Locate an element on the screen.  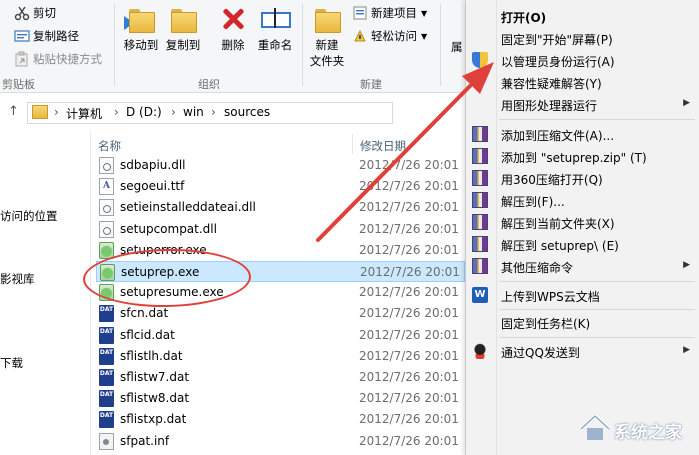
folder-icon is located at coordinates (40, 112).